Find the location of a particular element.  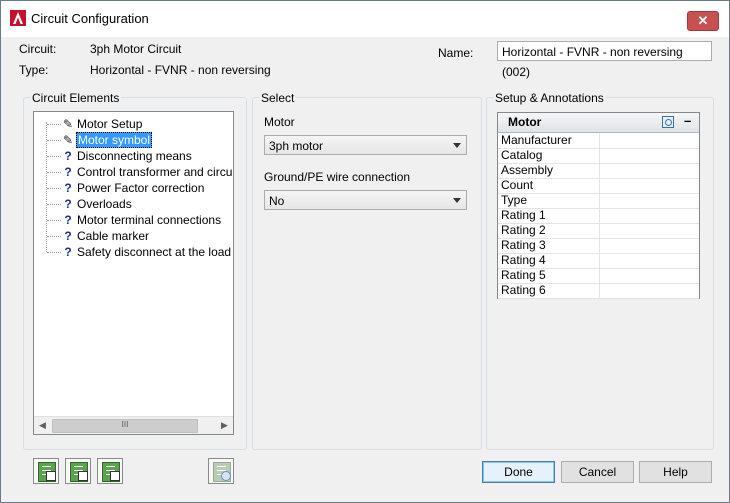

tree-item-label: Motor symbol is located at coordinates (114, 140).